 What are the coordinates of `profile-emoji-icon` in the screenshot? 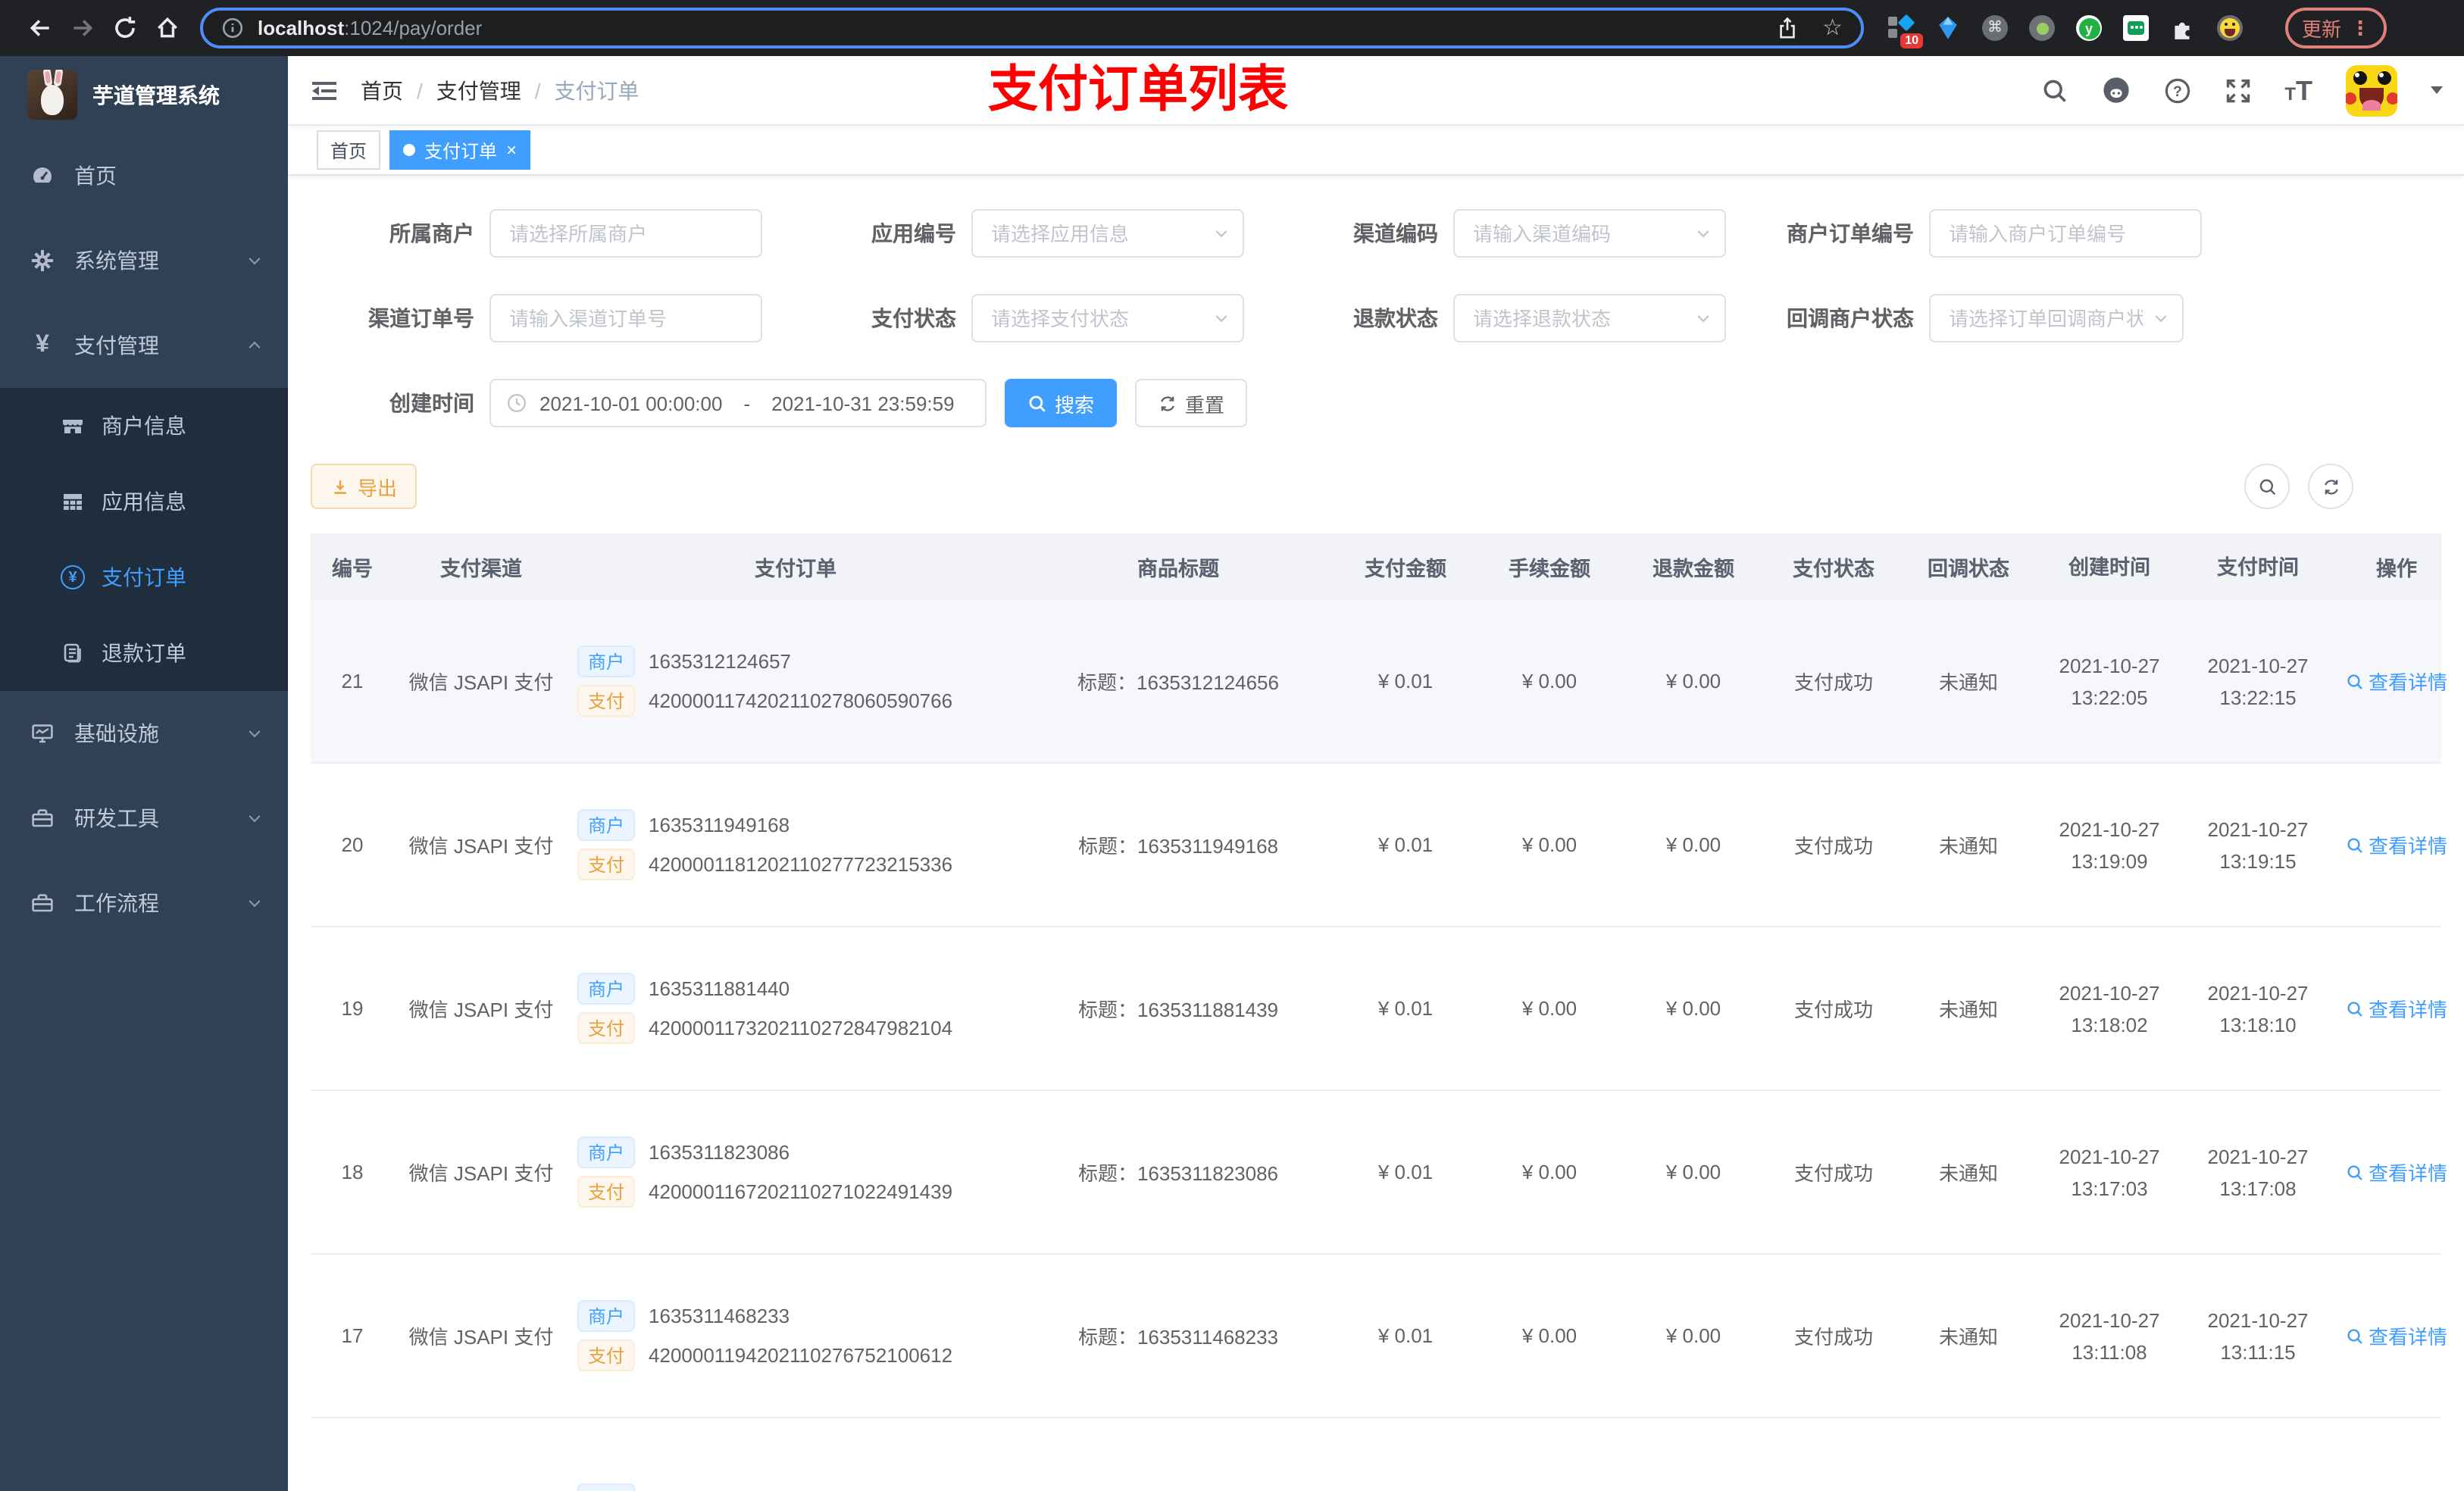 It's located at (2230, 28).